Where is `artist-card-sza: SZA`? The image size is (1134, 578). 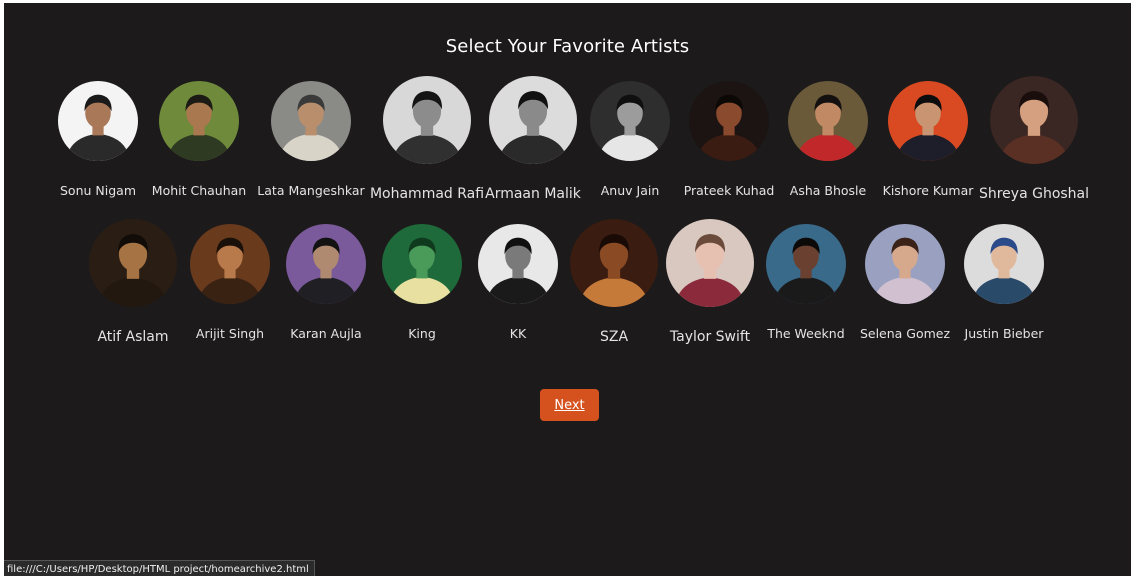 artist-card-sza: SZA is located at coordinates (614, 282).